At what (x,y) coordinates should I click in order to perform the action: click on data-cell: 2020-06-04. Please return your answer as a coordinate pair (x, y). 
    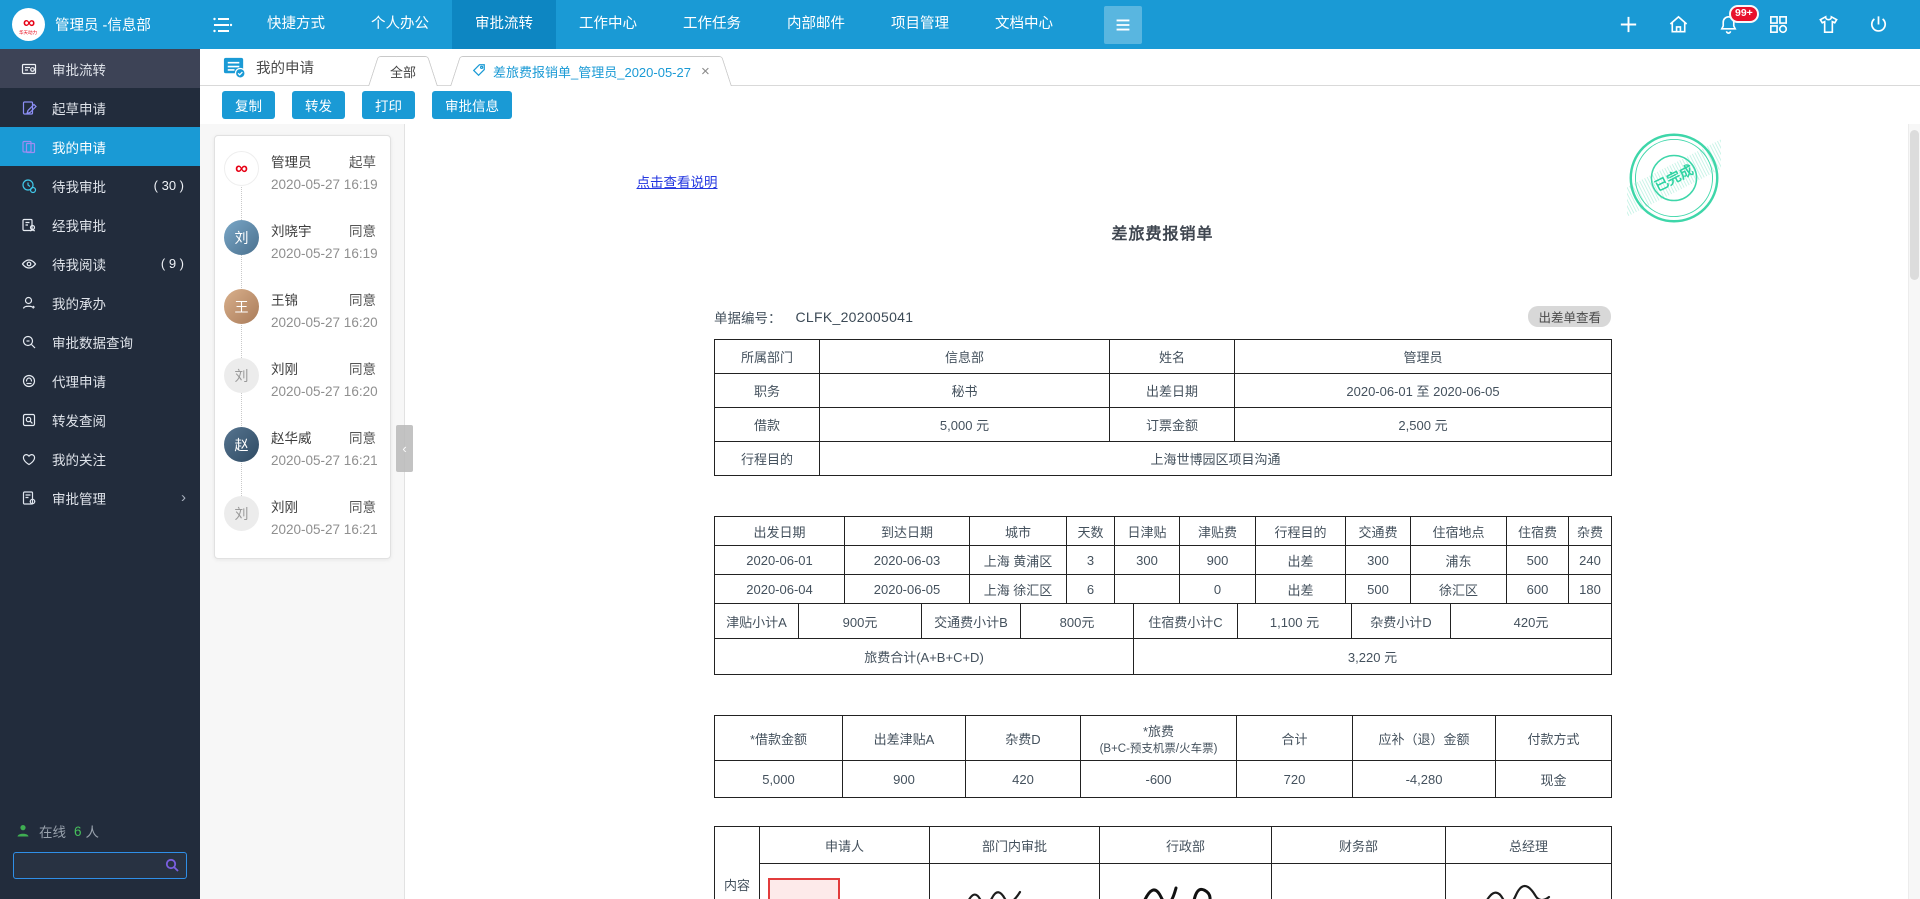
    Looking at the image, I should click on (779, 589).